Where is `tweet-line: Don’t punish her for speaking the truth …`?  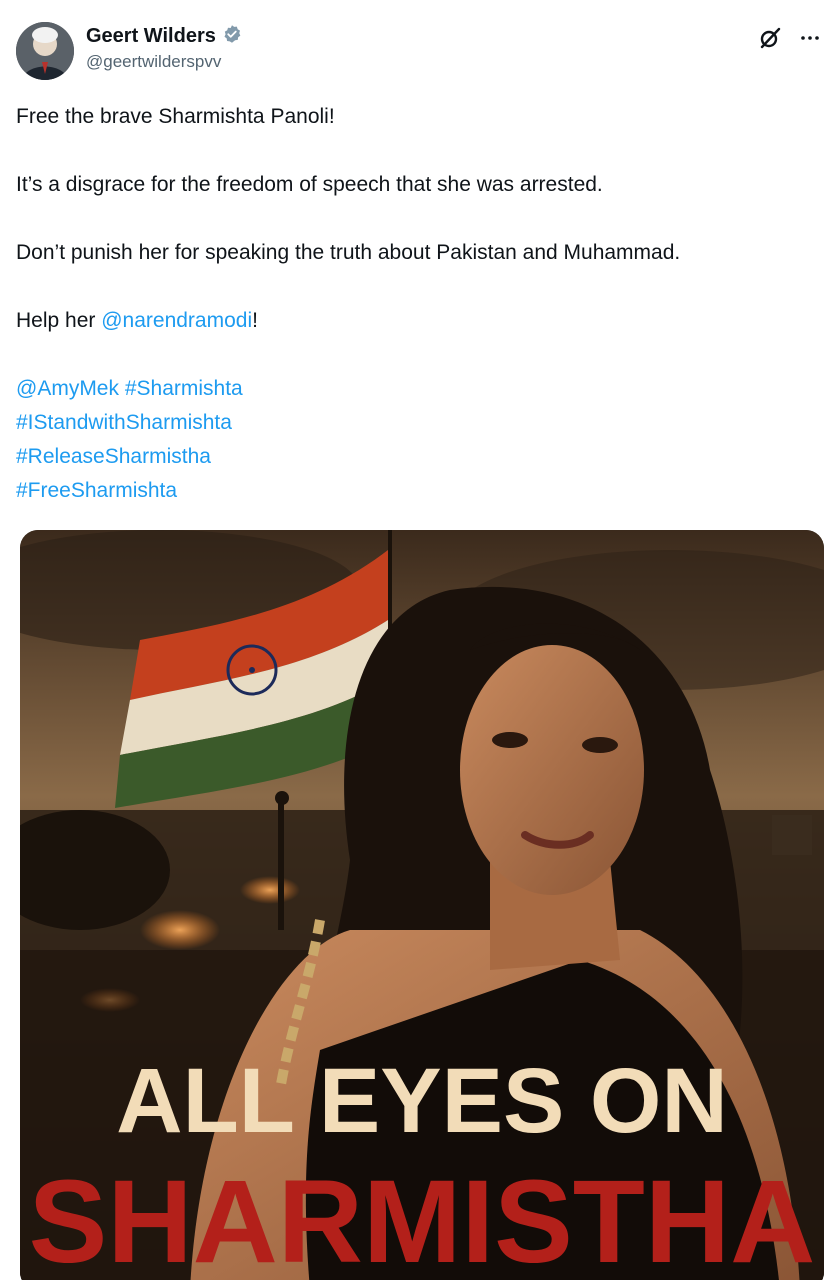
tweet-line: Don’t punish her for speaking the truth … is located at coordinates (348, 252).